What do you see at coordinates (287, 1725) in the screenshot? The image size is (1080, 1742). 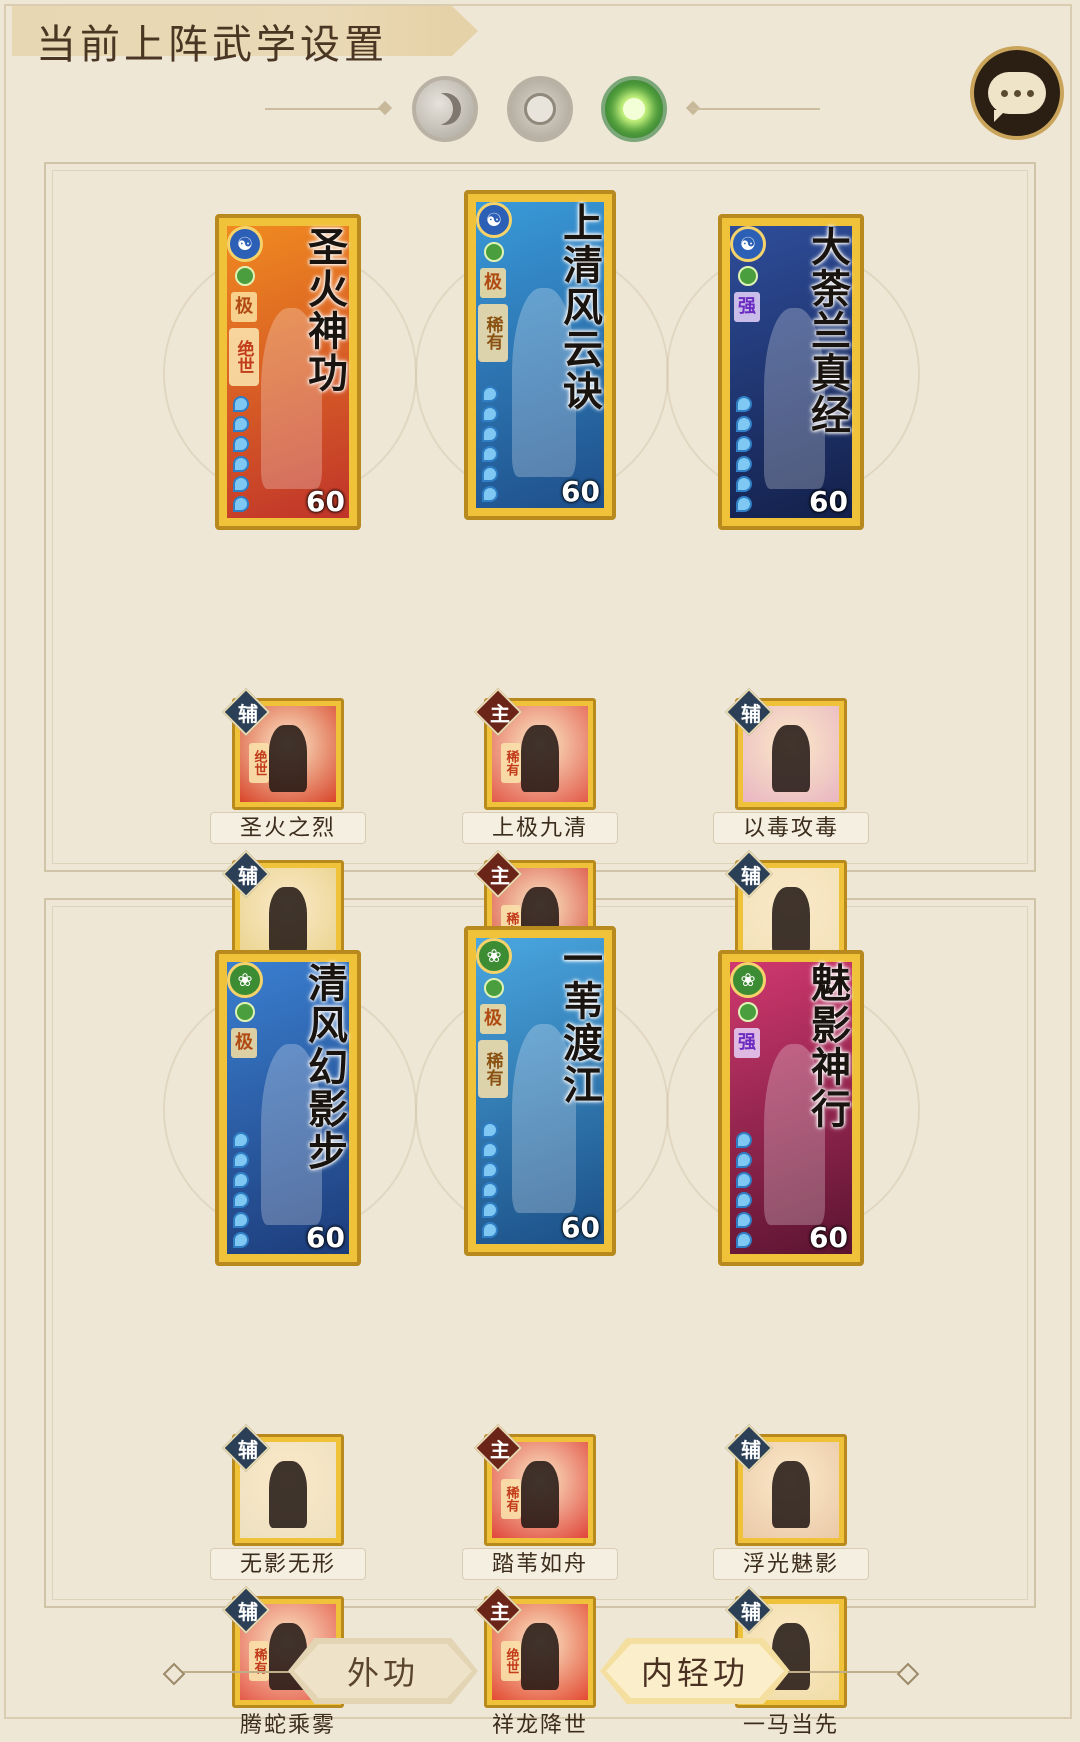 I see `skill-name: 腾蛇乘雾` at bounding box center [287, 1725].